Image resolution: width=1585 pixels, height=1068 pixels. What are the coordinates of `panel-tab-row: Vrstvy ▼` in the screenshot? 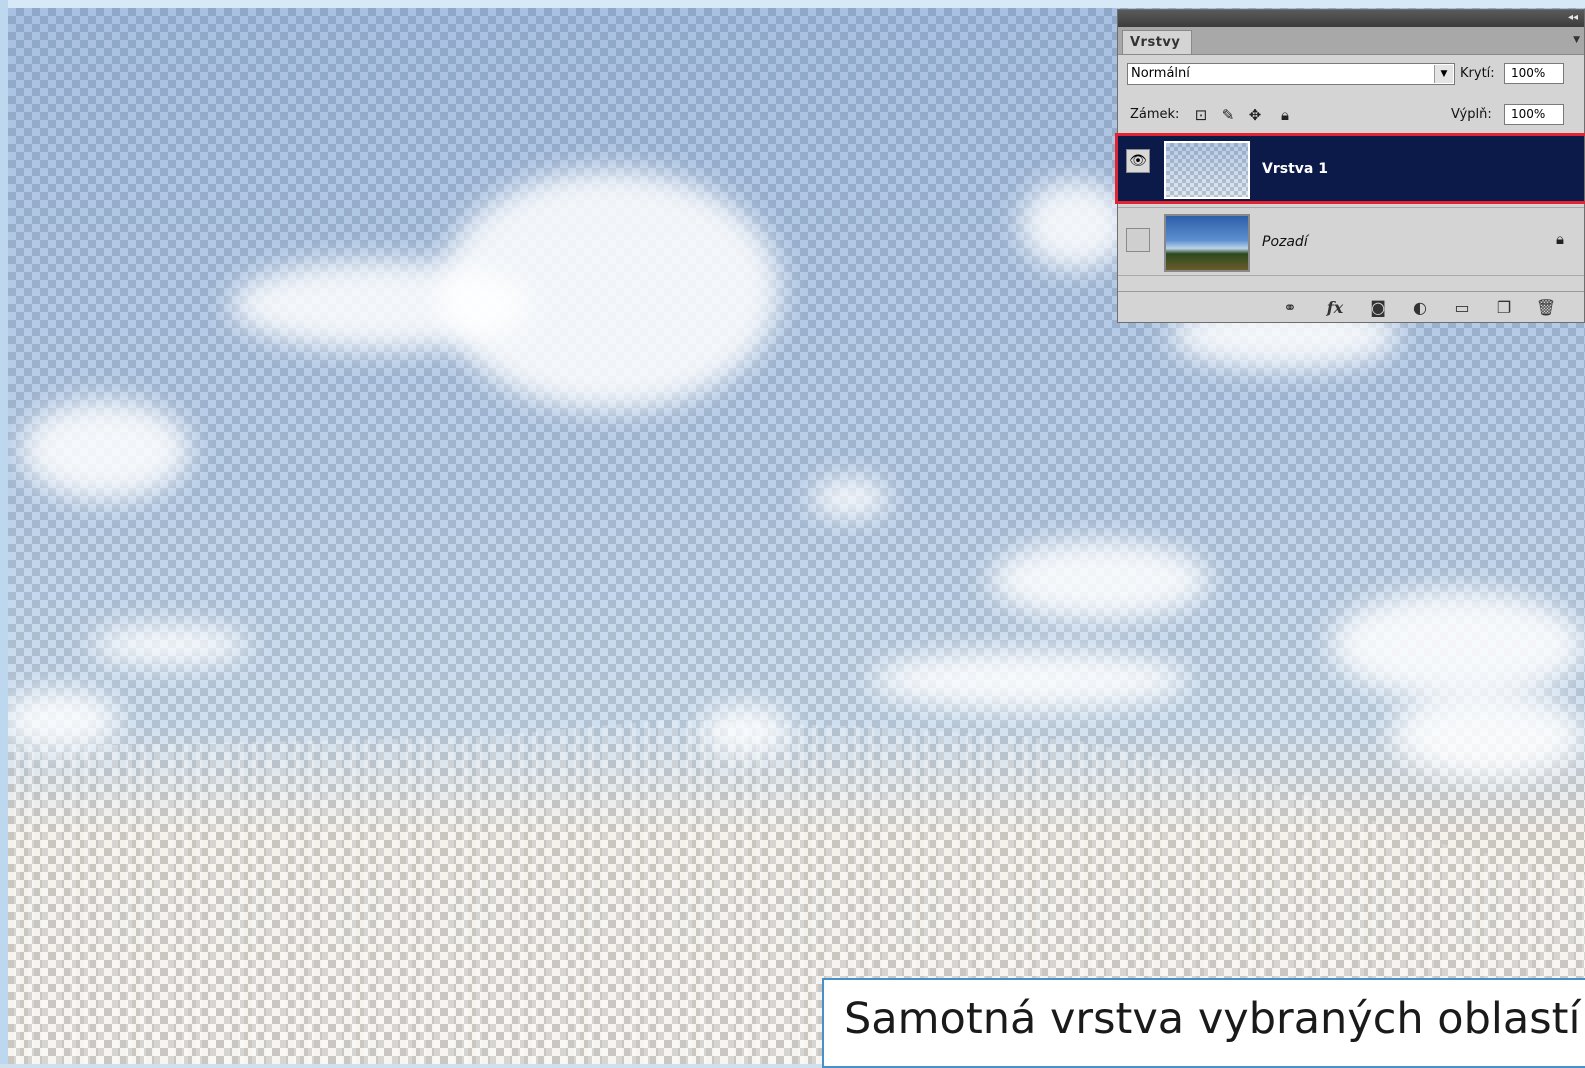 It's located at (1351, 41).